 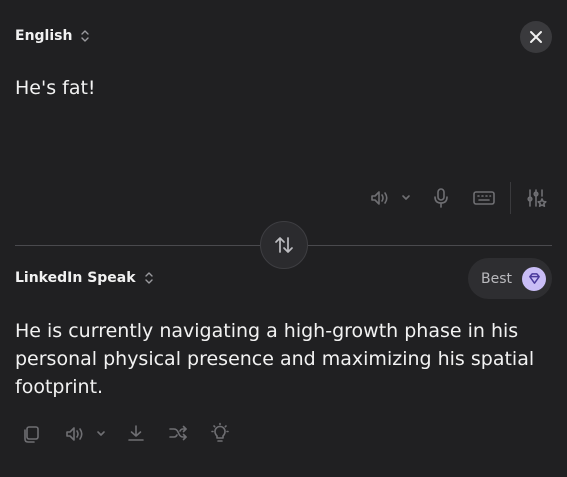 I want to click on speak-translation-button, so click(x=75, y=434).